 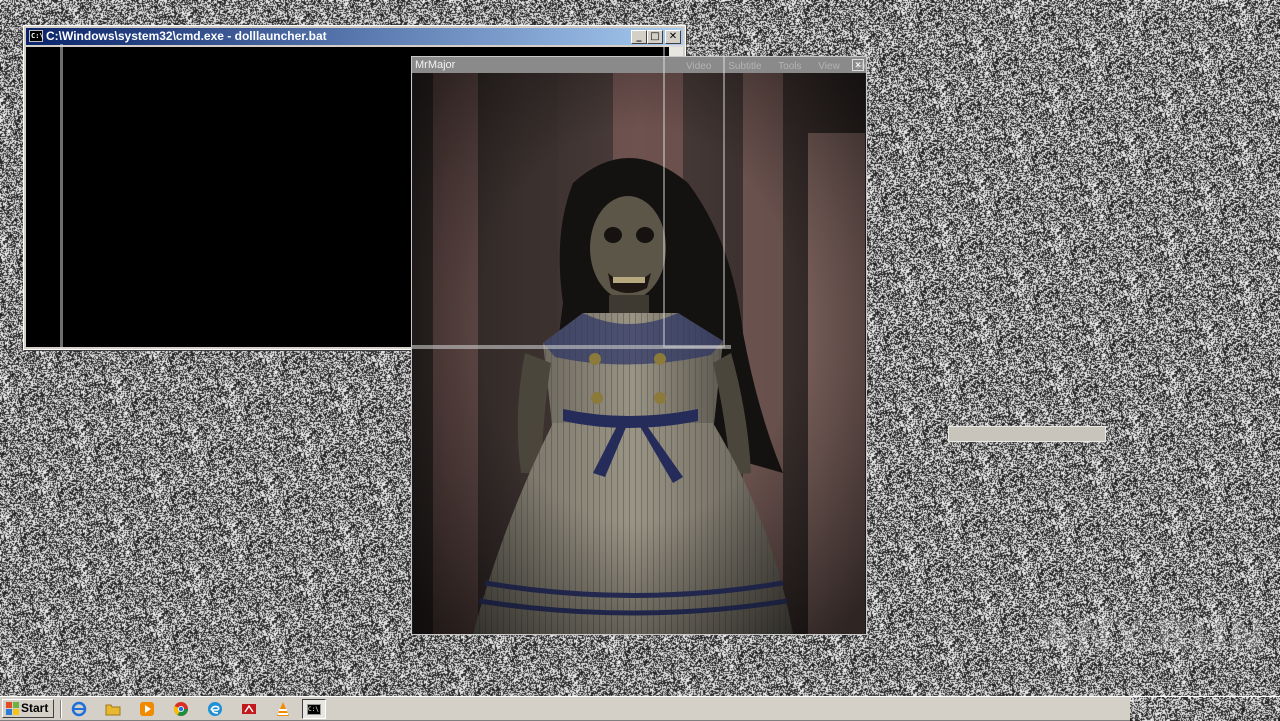 What do you see at coordinates (35, 708) in the screenshot?
I see `start-label: Start` at bounding box center [35, 708].